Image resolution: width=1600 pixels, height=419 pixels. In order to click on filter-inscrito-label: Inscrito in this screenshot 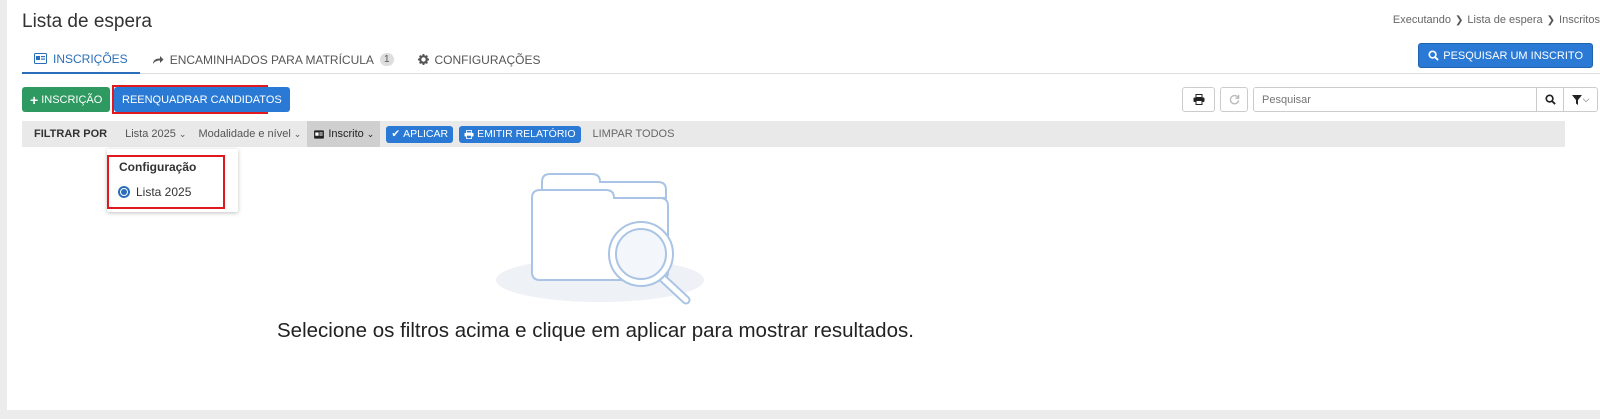, I will do `click(346, 134)`.